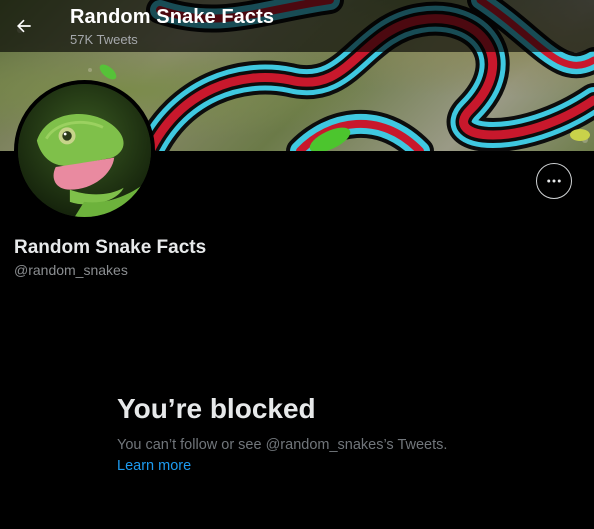 Image resolution: width=594 pixels, height=529 pixels. I want to click on back-button, so click(24, 26).